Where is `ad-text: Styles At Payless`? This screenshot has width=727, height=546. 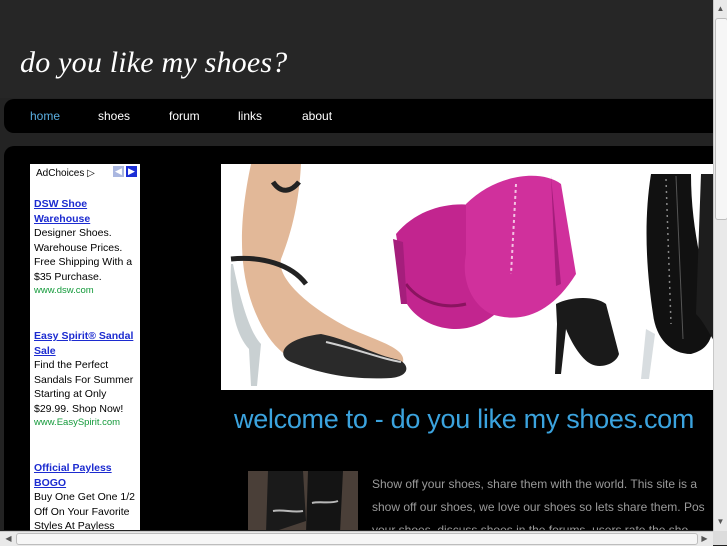 ad-text: Styles At Payless is located at coordinates (74, 525).